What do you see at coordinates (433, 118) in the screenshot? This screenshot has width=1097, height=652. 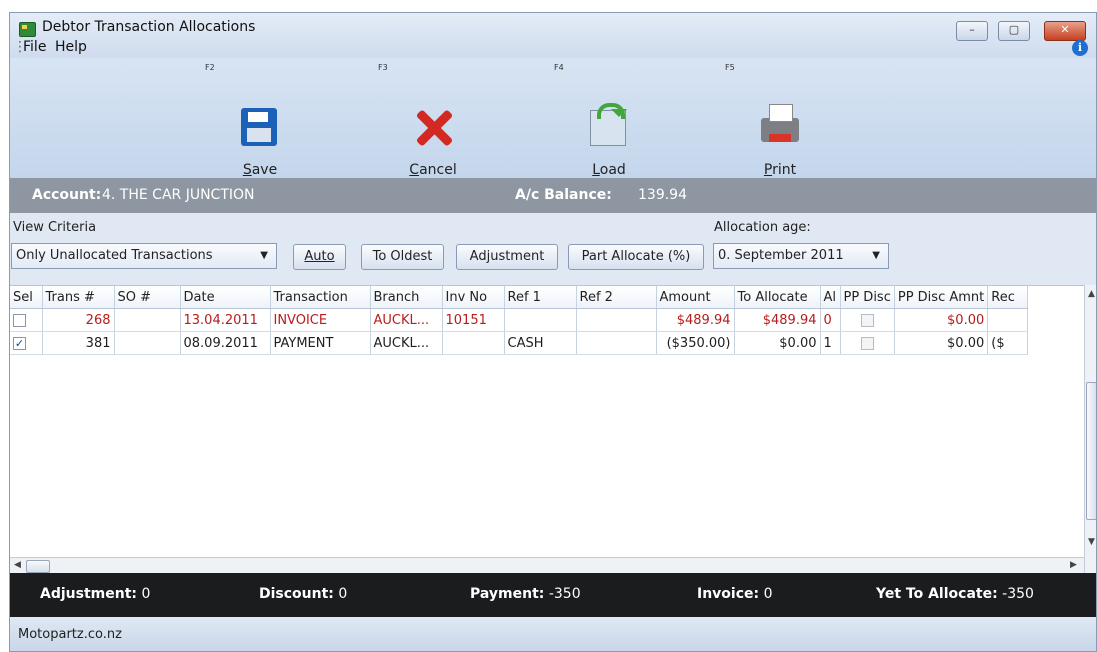 I see `cancel-button: F3 Cancel` at bounding box center [433, 118].